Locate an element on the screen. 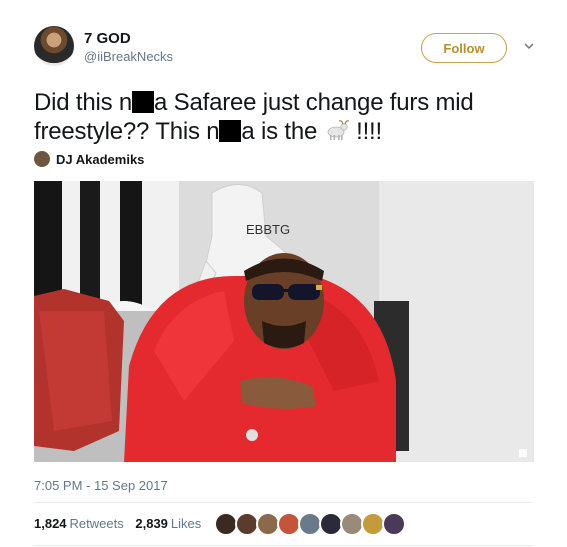  display-name: 7 GOD is located at coordinates (128, 39).